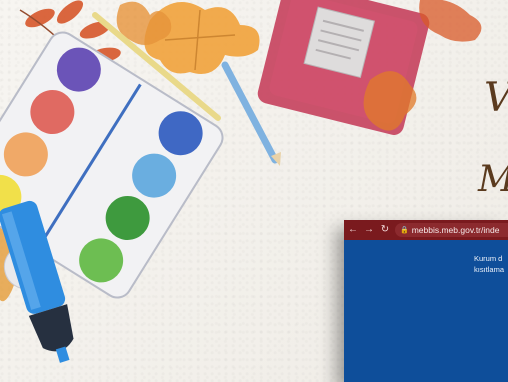 This screenshot has width=508, height=382. I want to click on address-bar: 🔒 mebbis.meb.gov.tr/inde, so click(451, 230).